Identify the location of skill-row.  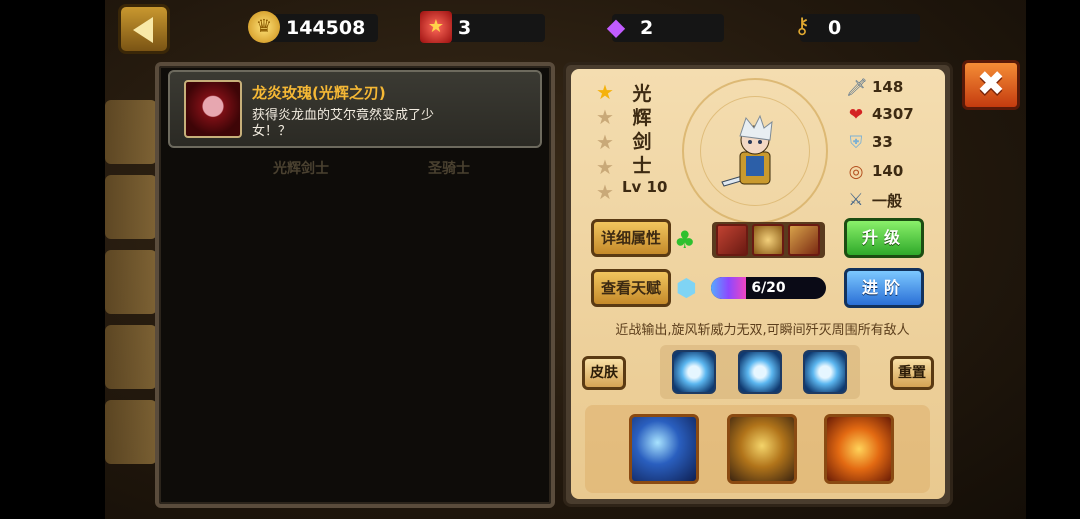
(760, 372).